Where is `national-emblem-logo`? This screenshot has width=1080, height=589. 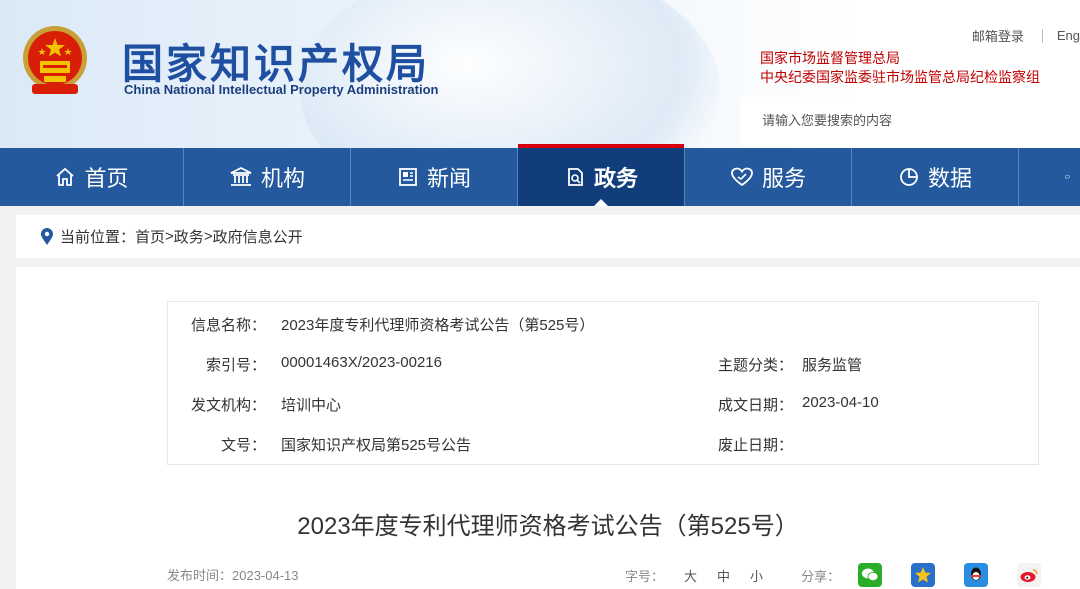
national-emblem-logo is located at coordinates (55, 61).